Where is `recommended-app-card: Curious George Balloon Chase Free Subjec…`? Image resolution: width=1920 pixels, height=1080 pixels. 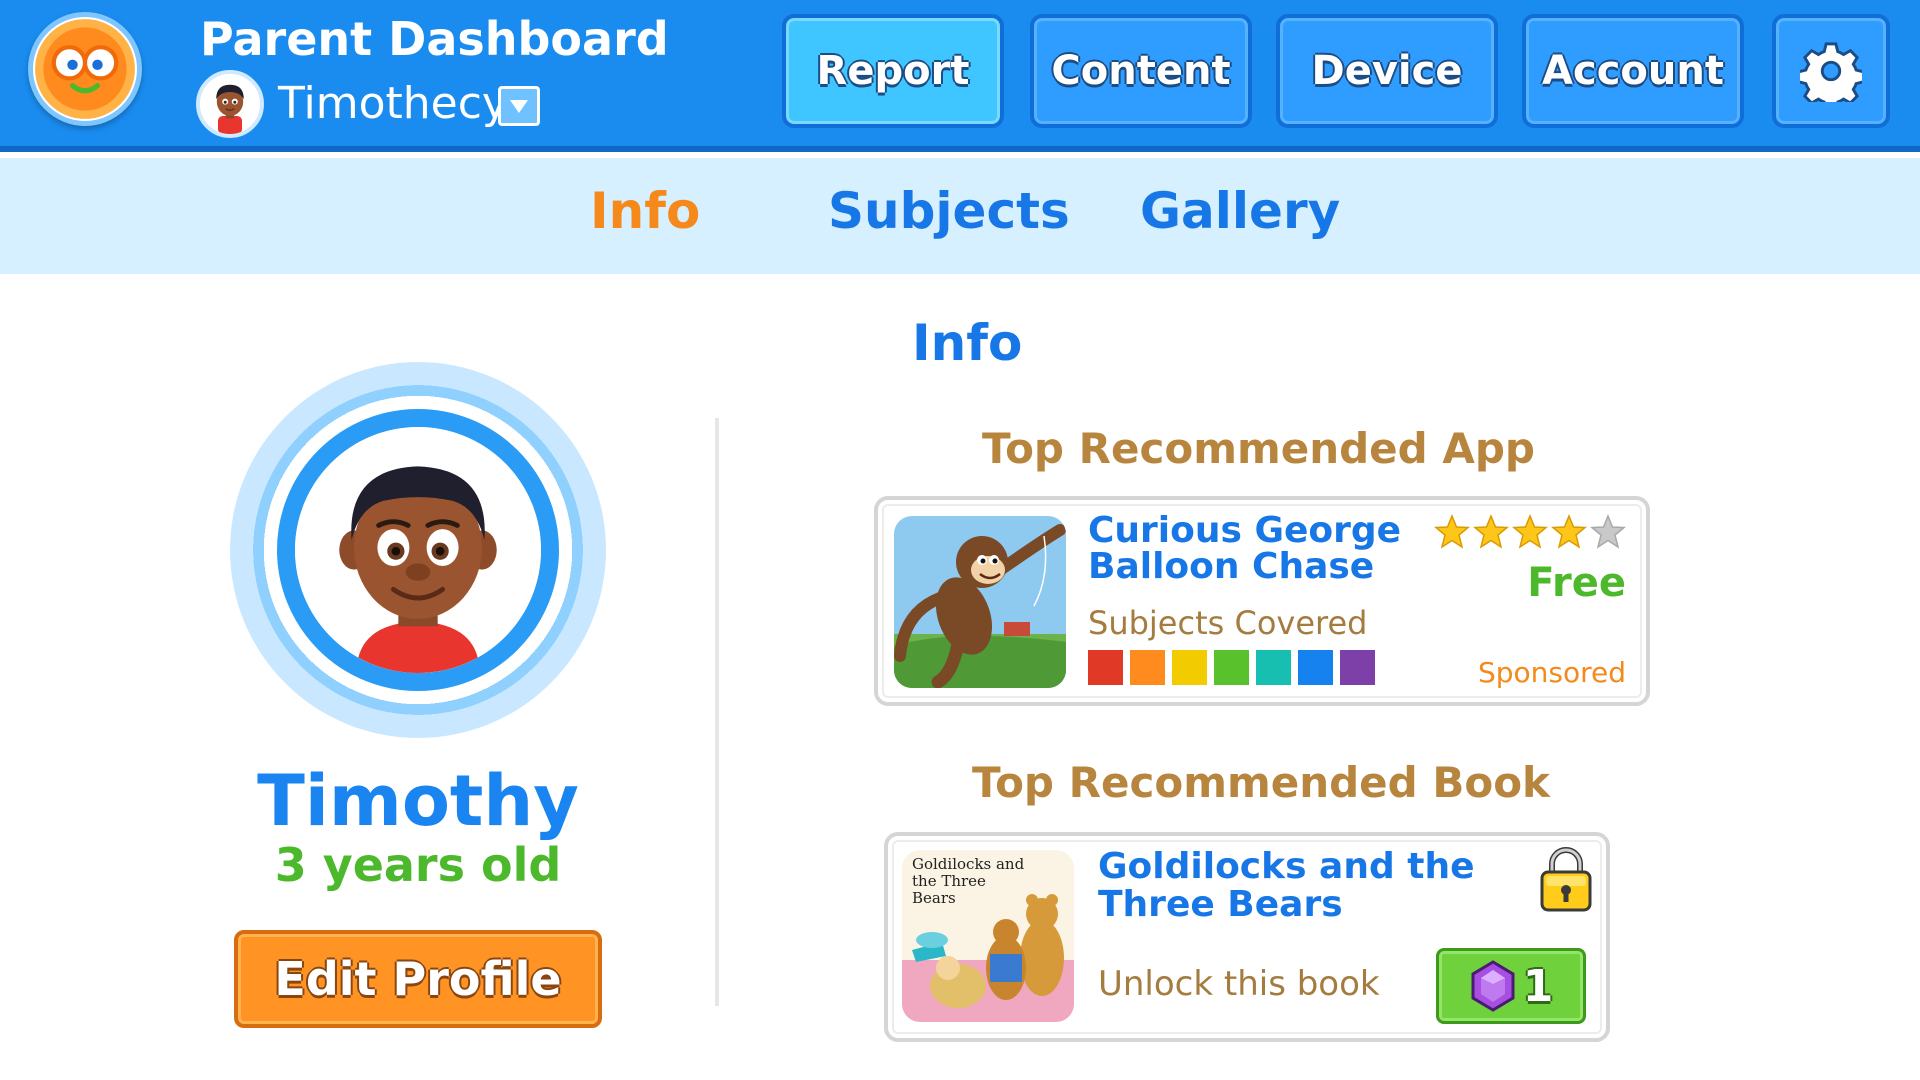
recommended-app-card: Curious George Balloon Chase Free Subjec… is located at coordinates (1262, 601).